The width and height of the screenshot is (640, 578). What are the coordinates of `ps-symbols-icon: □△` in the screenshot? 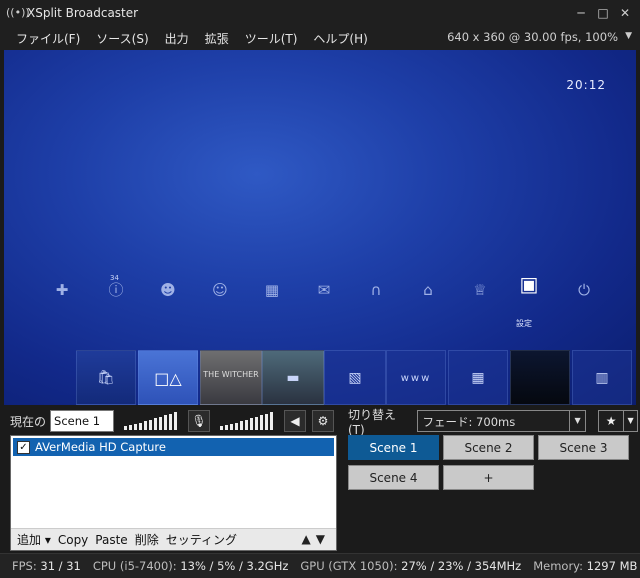 It's located at (168, 378).